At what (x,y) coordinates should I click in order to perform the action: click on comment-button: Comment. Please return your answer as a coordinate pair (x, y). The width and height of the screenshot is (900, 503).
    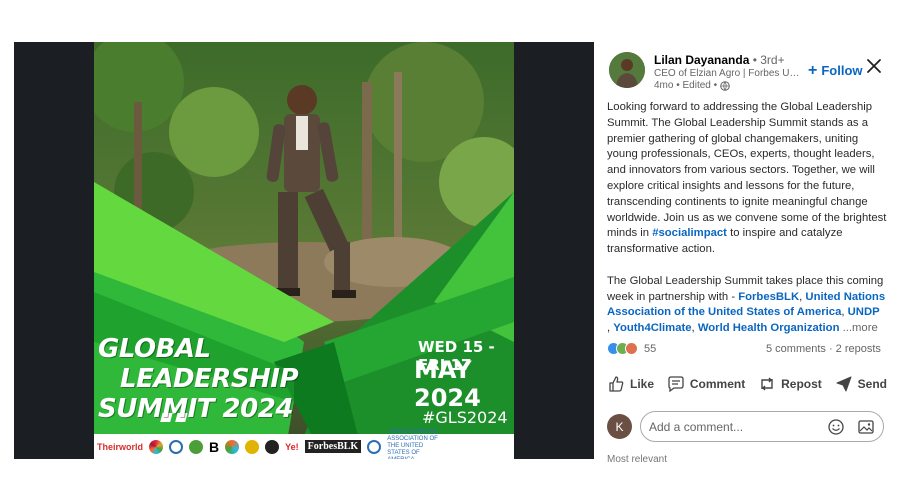
    Looking at the image, I should click on (706, 384).